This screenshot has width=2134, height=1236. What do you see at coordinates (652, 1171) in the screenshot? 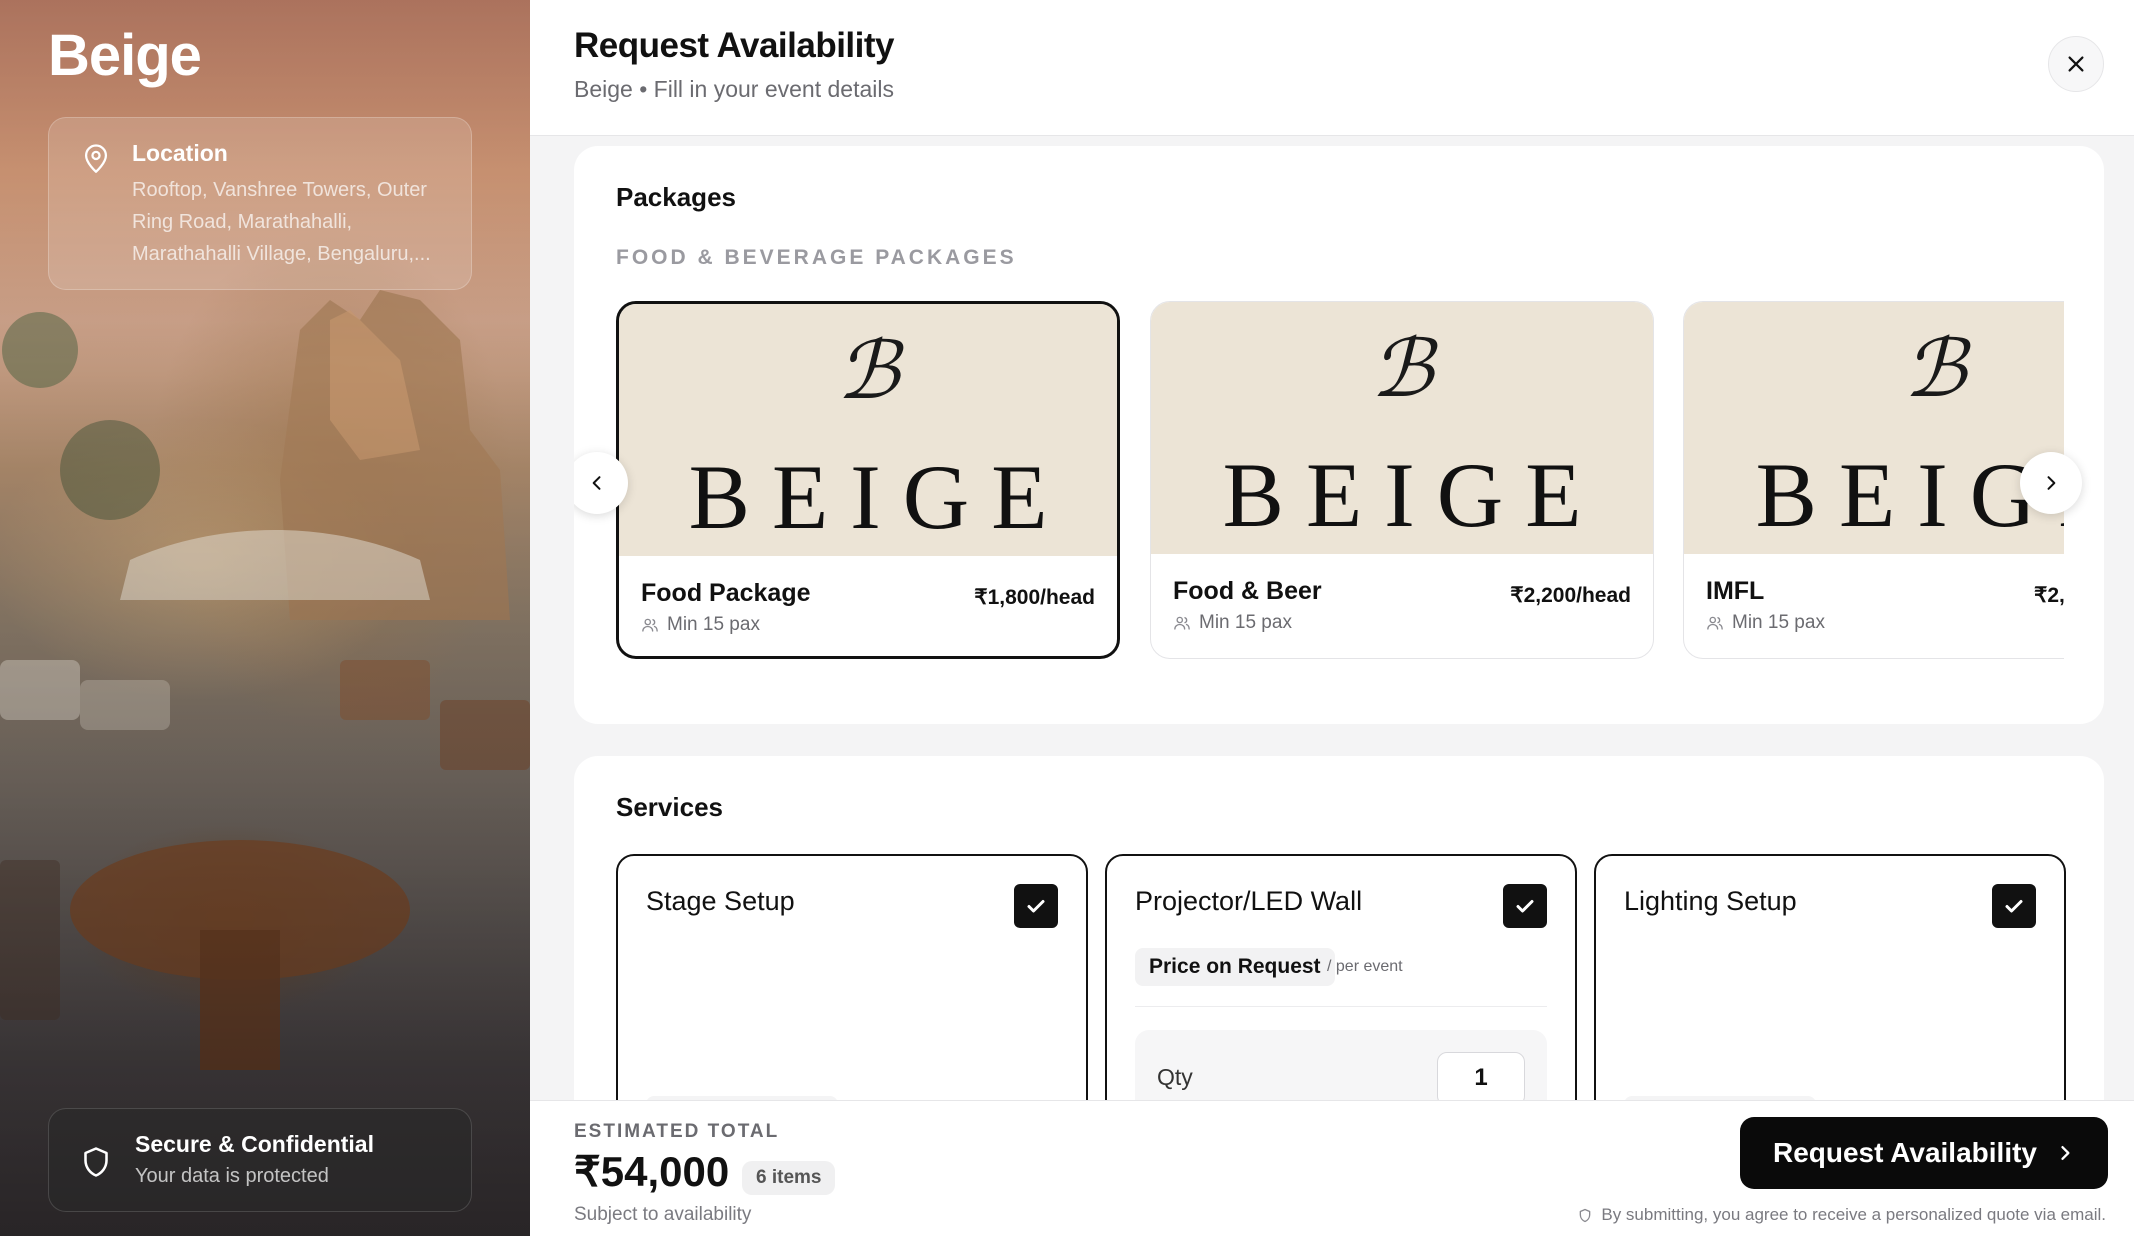
I see `estimated-total-value: ₹54,000` at bounding box center [652, 1171].